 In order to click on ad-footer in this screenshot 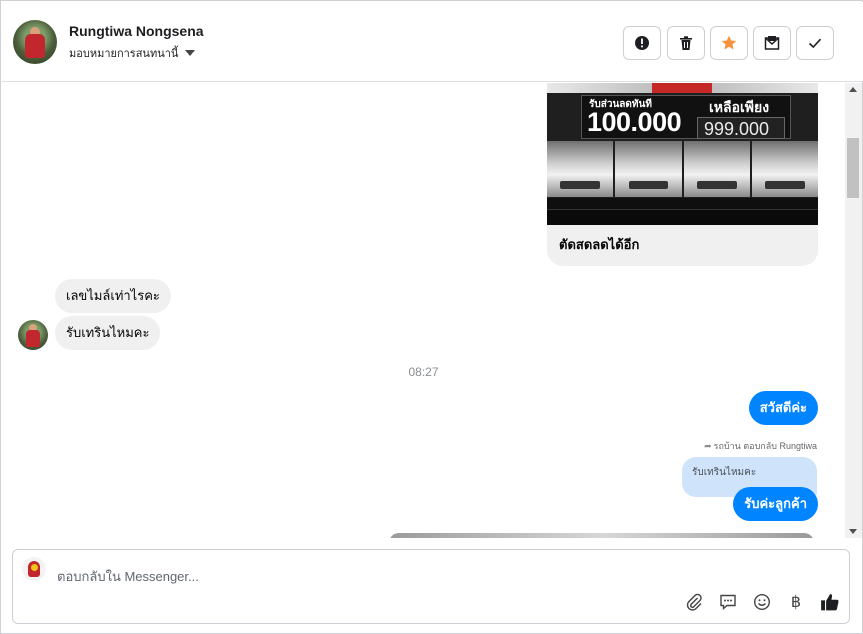, I will do `click(682, 217)`.